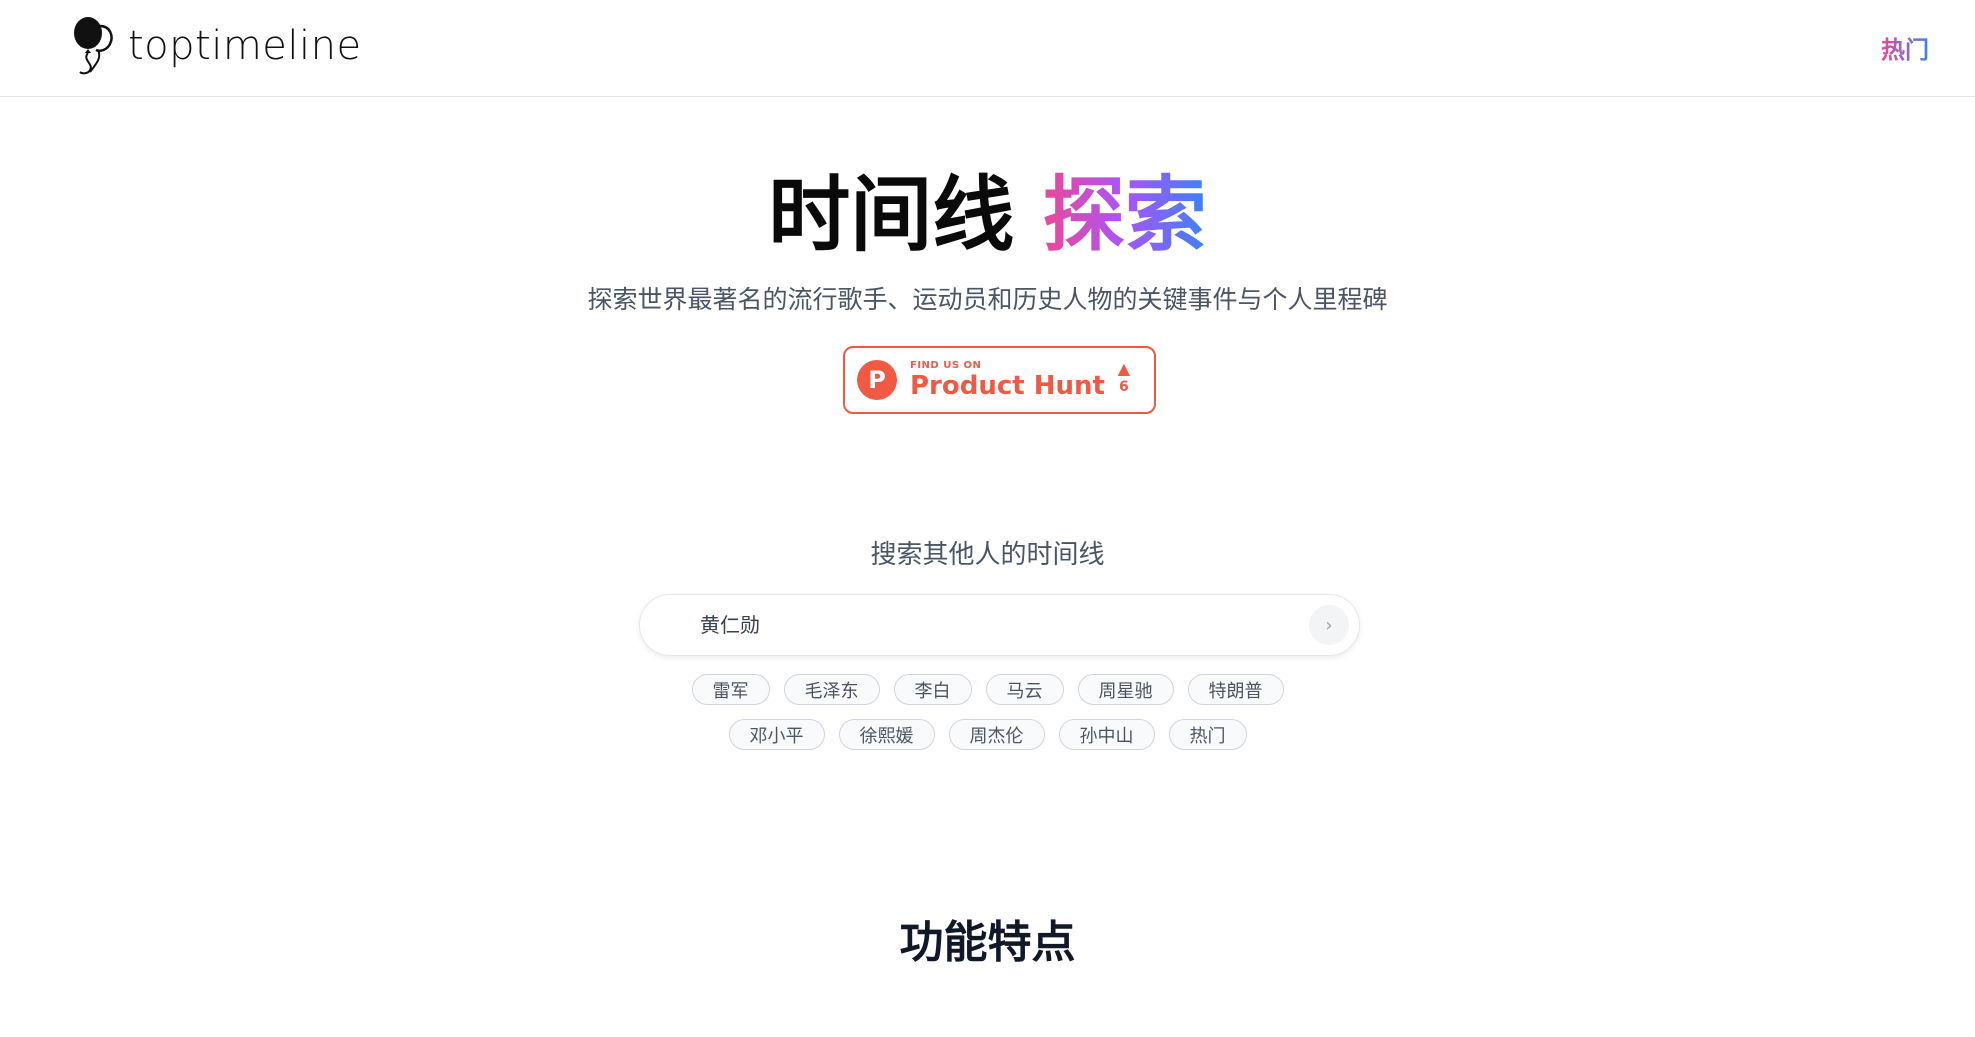 This screenshot has width=1975, height=1037. What do you see at coordinates (987, 555) in the screenshot?
I see `search-label: 搜索其他人的时间线` at bounding box center [987, 555].